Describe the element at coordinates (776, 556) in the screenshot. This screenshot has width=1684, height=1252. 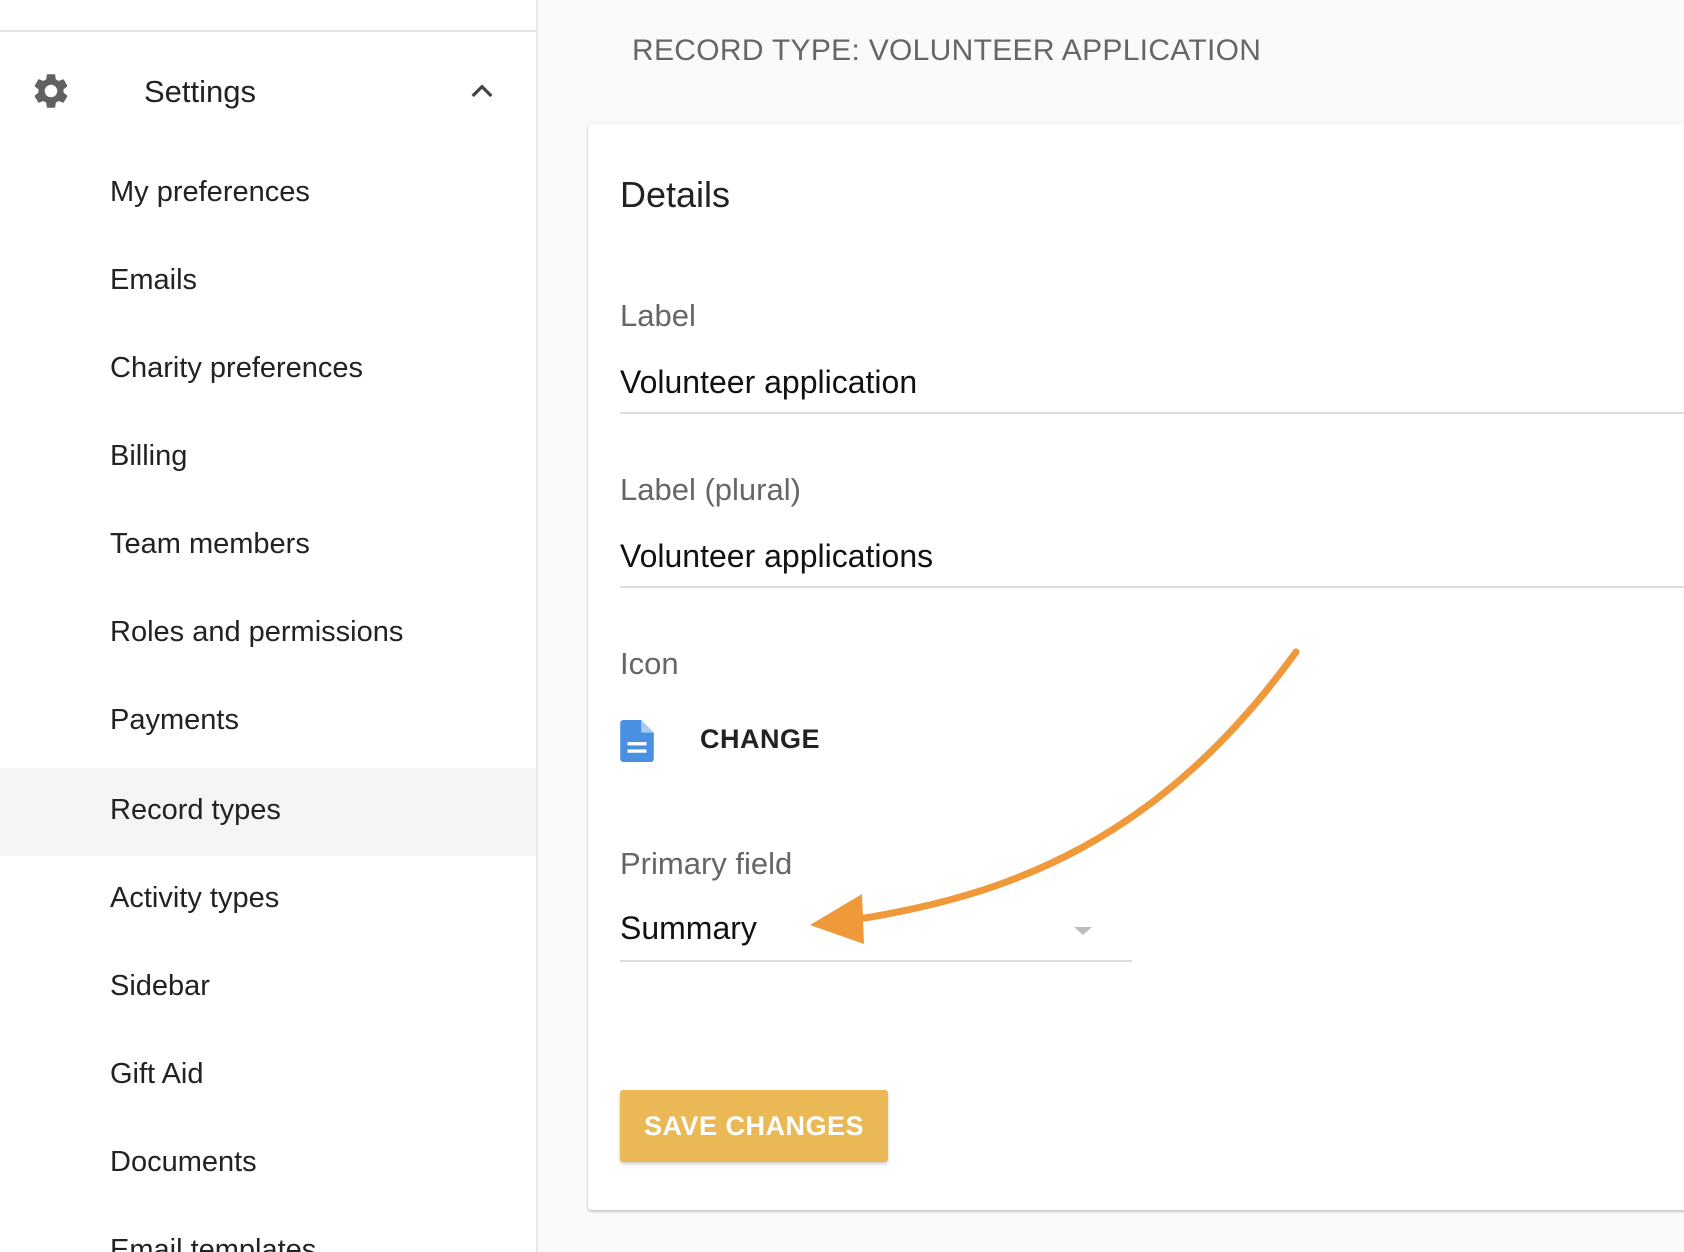
I see `label-plural-input: Volunteer applications` at that location.